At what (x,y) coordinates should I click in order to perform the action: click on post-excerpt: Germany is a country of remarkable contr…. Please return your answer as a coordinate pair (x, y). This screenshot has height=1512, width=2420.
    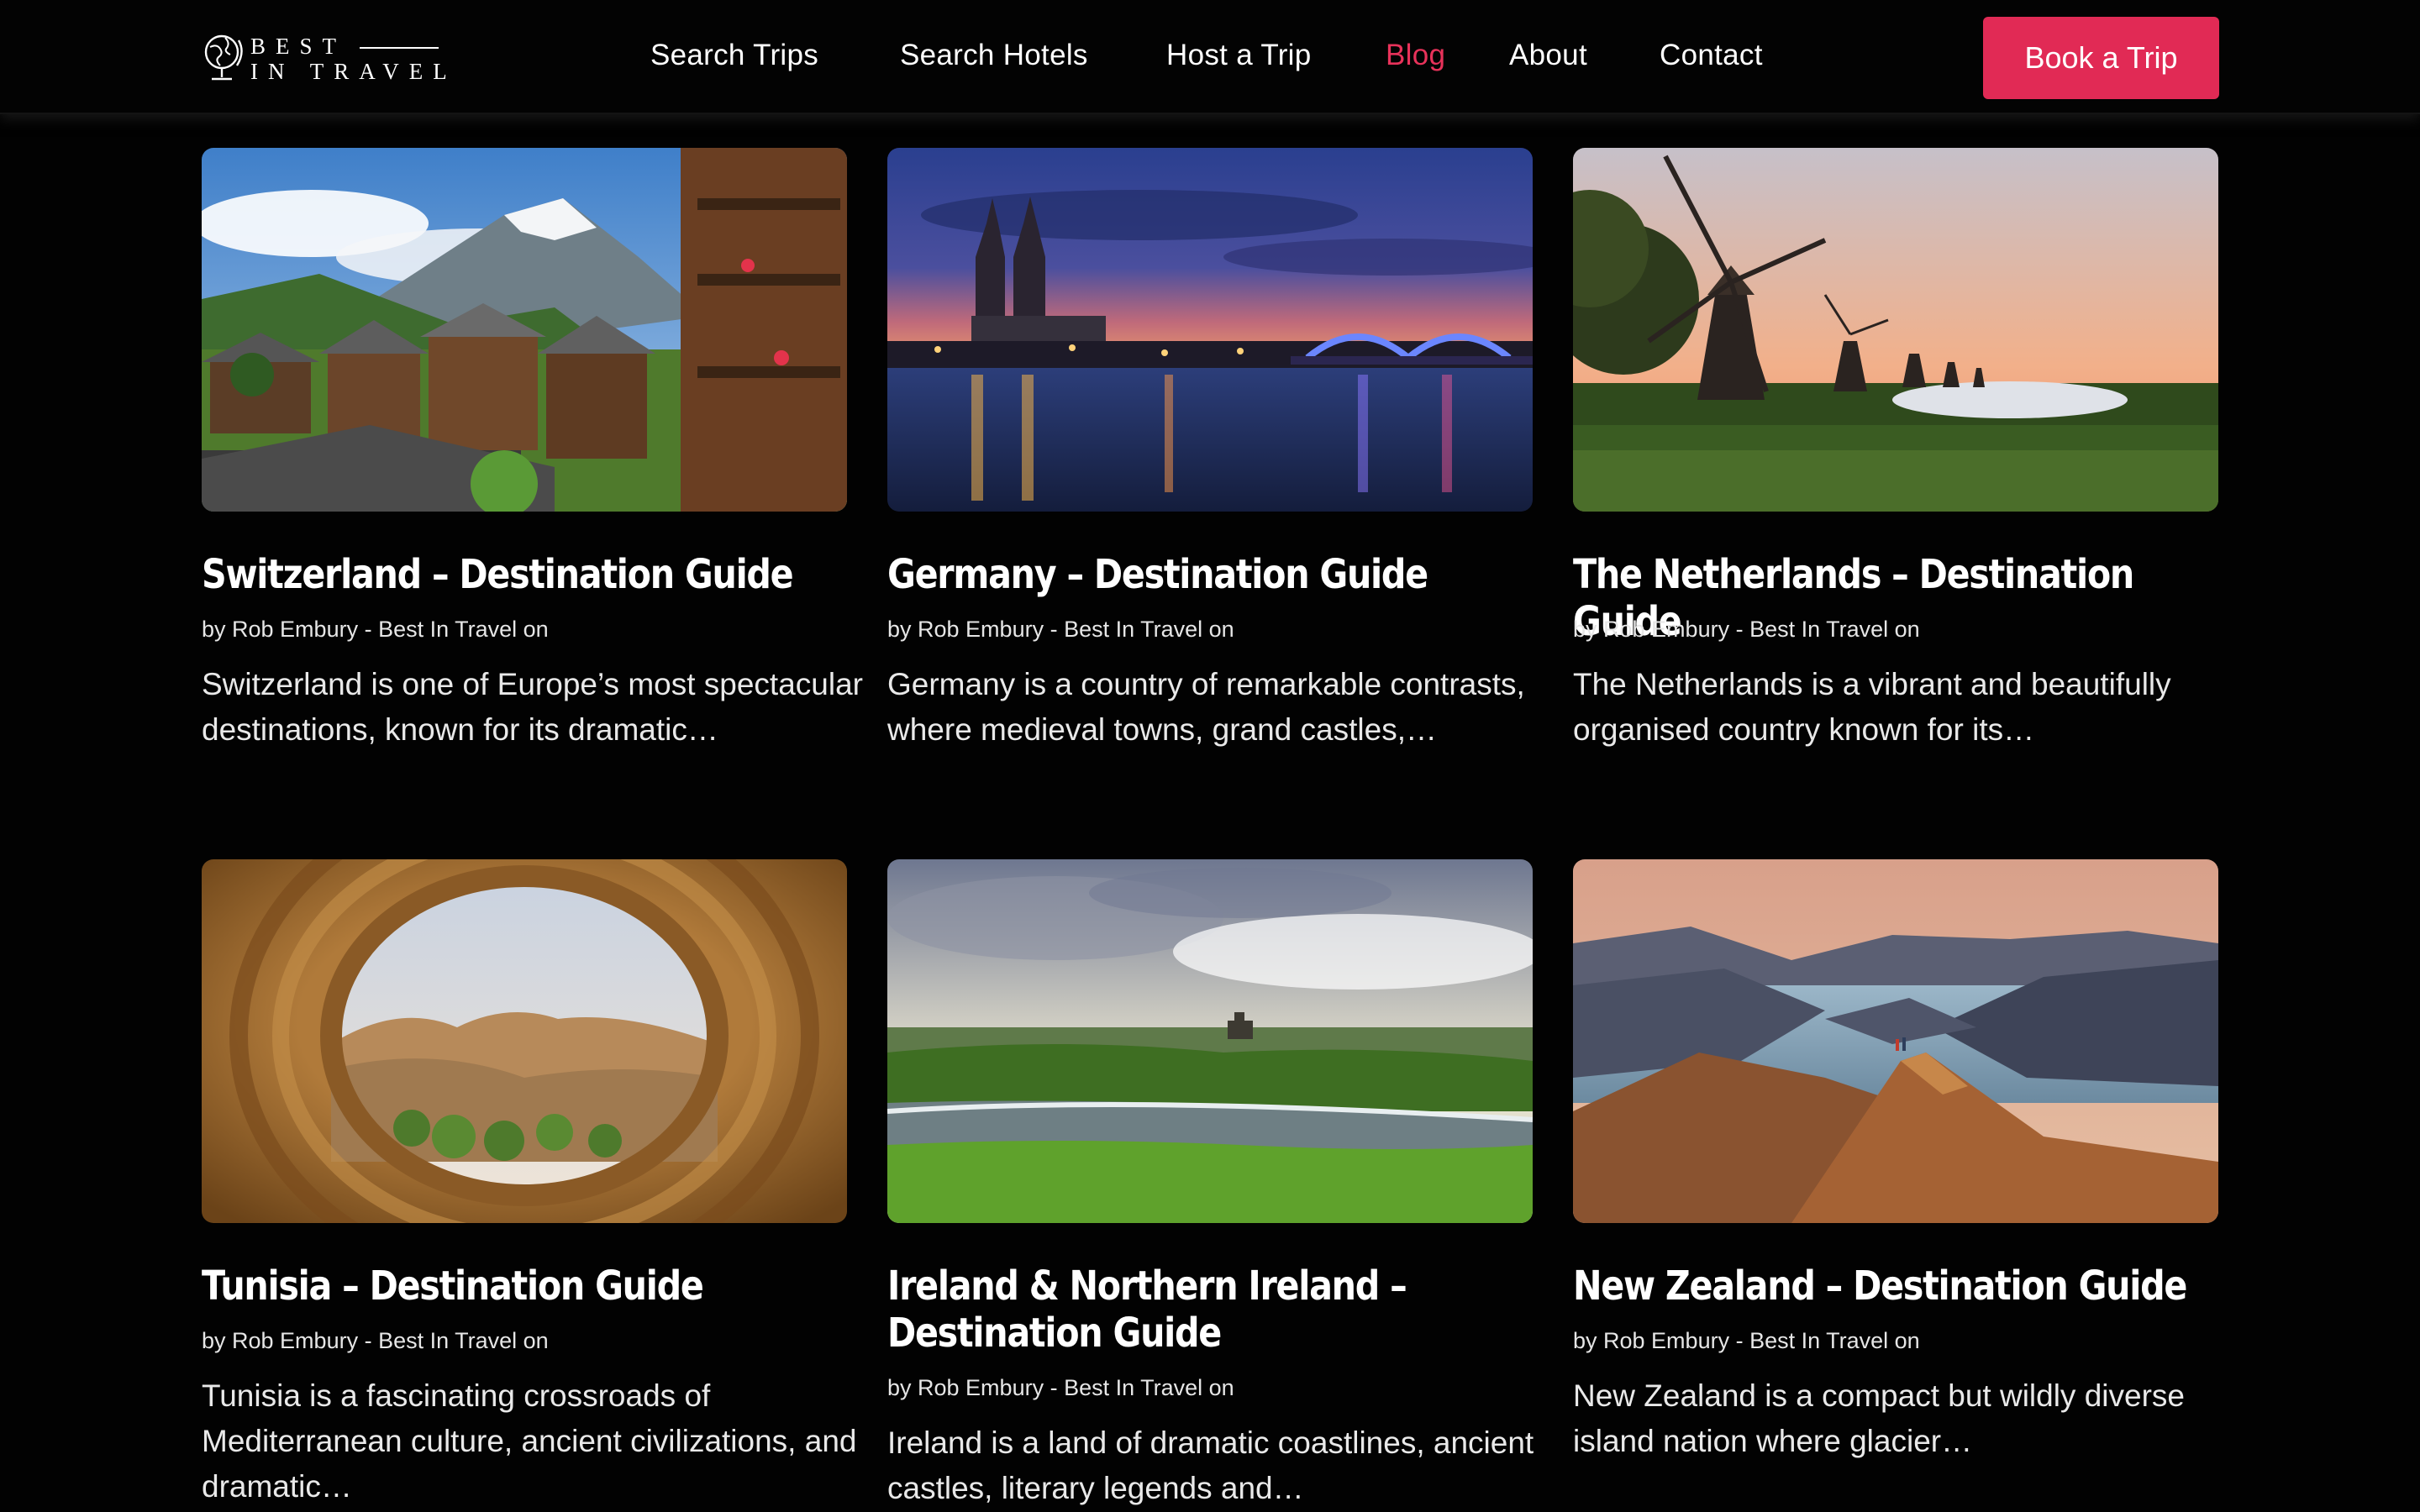
    Looking at the image, I should click on (1206, 707).